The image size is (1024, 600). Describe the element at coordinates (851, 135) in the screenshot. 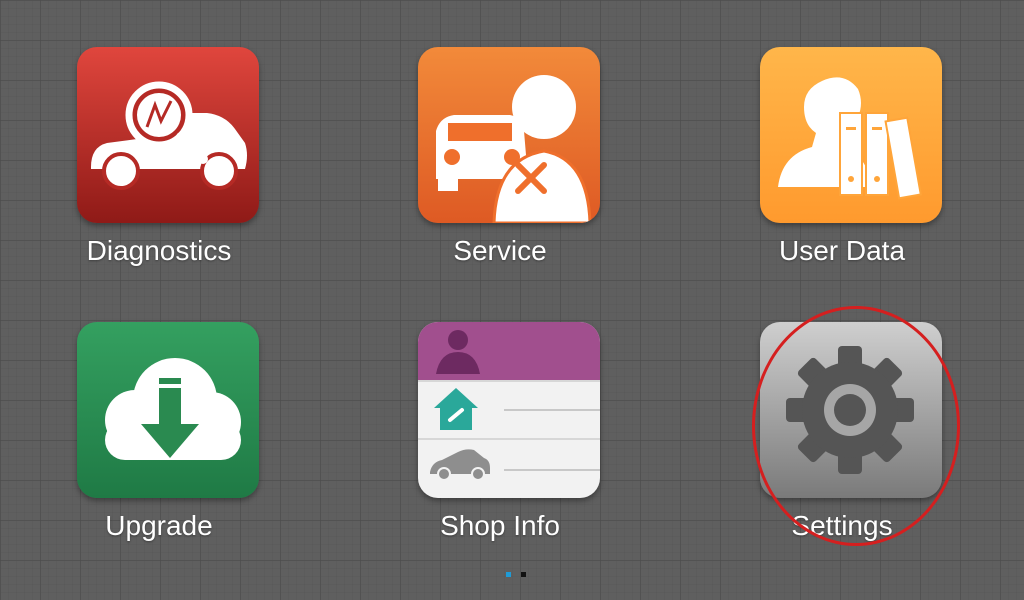

I see `user-data-icon` at that location.